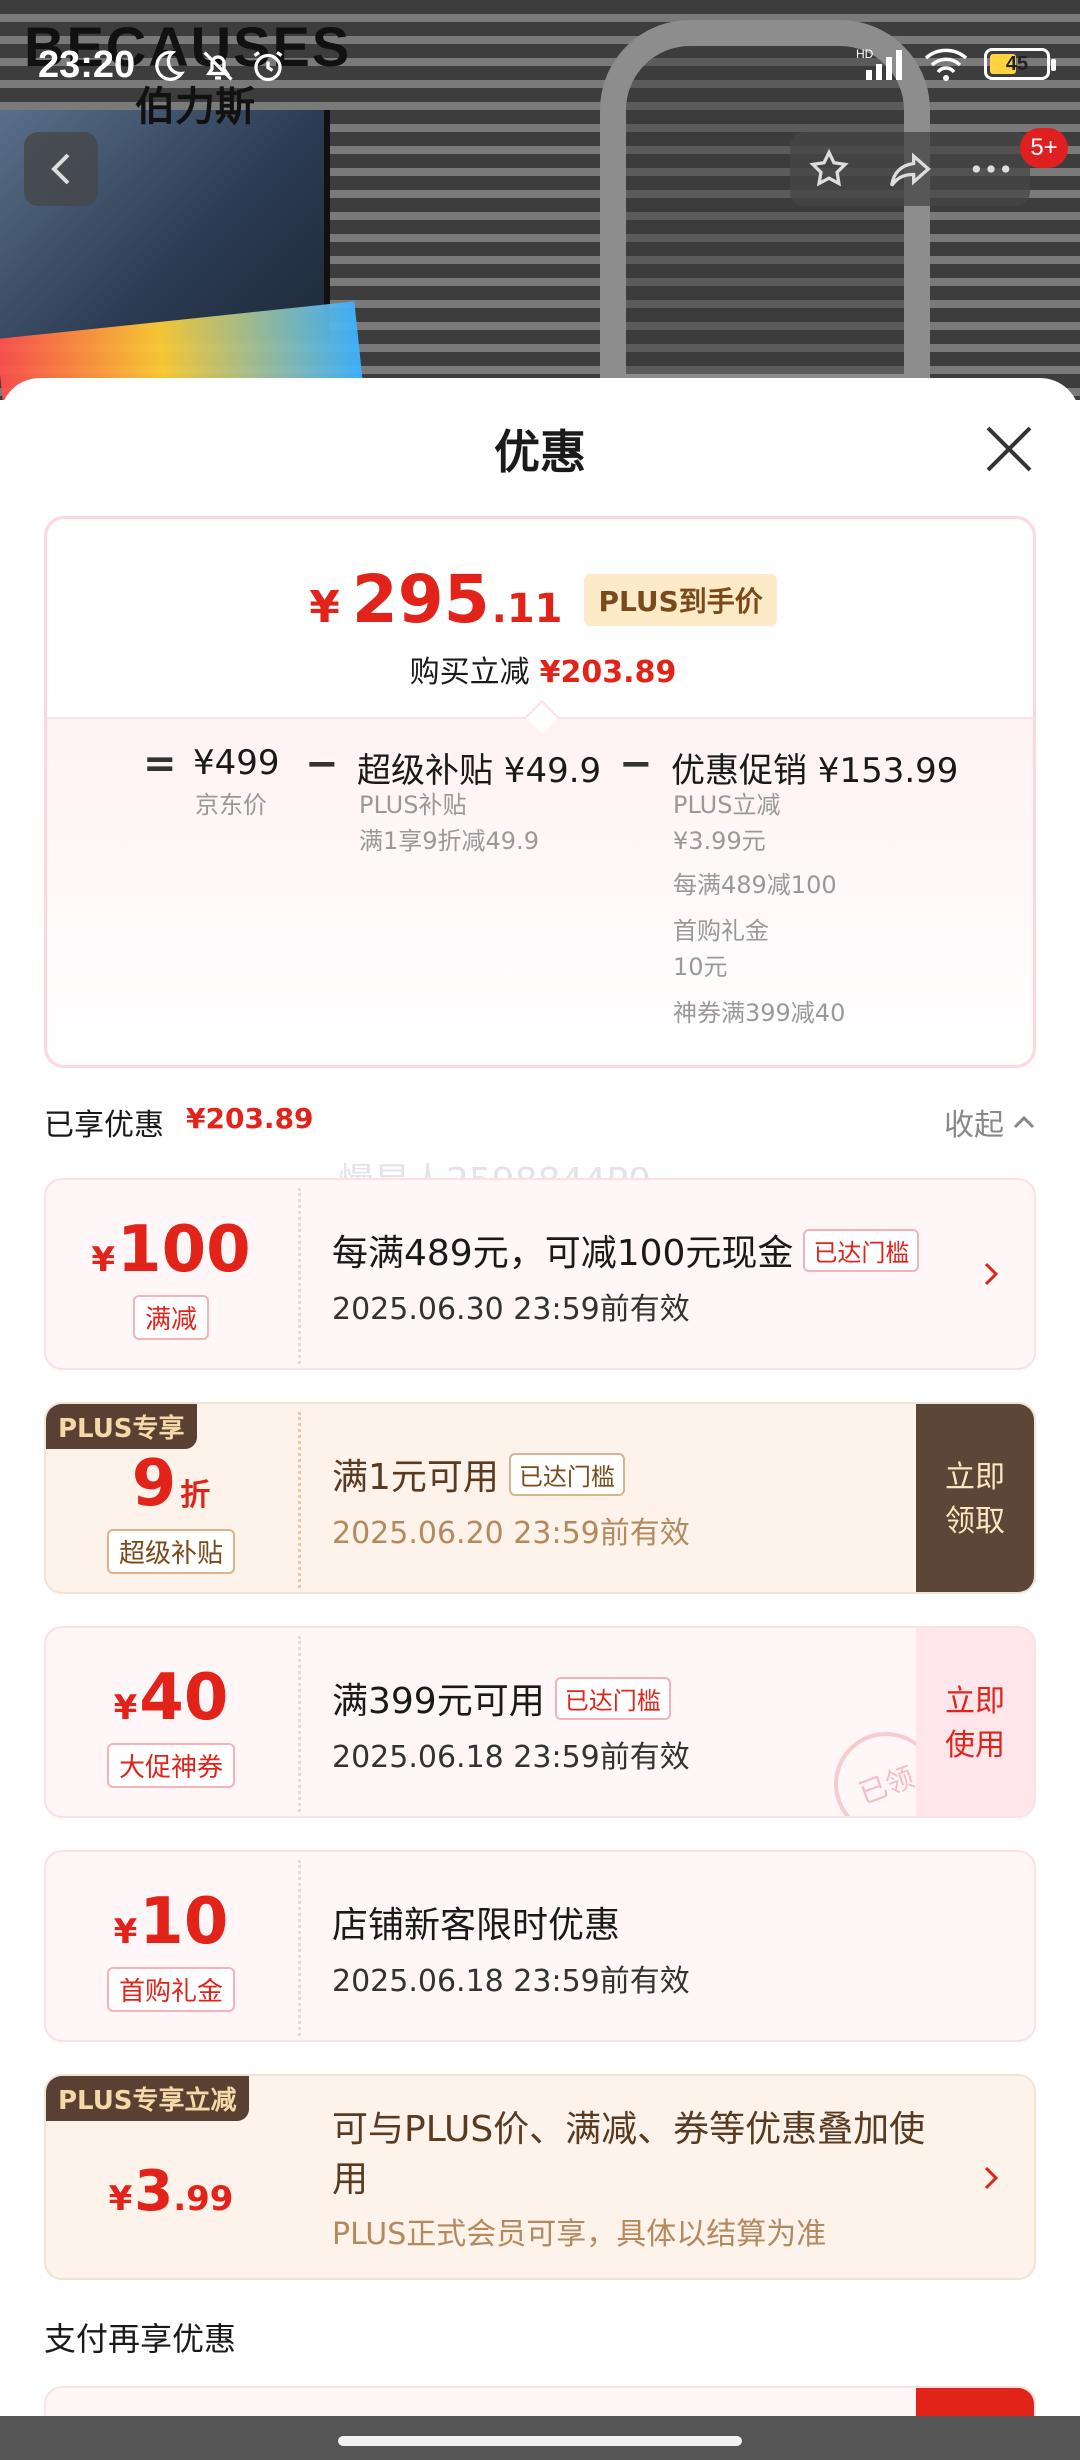 This screenshot has height=2460, width=1080. What do you see at coordinates (170, 1765) in the screenshot?
I see `coupon-type-tag: 大促神券` at bounding box center [170, 1765].